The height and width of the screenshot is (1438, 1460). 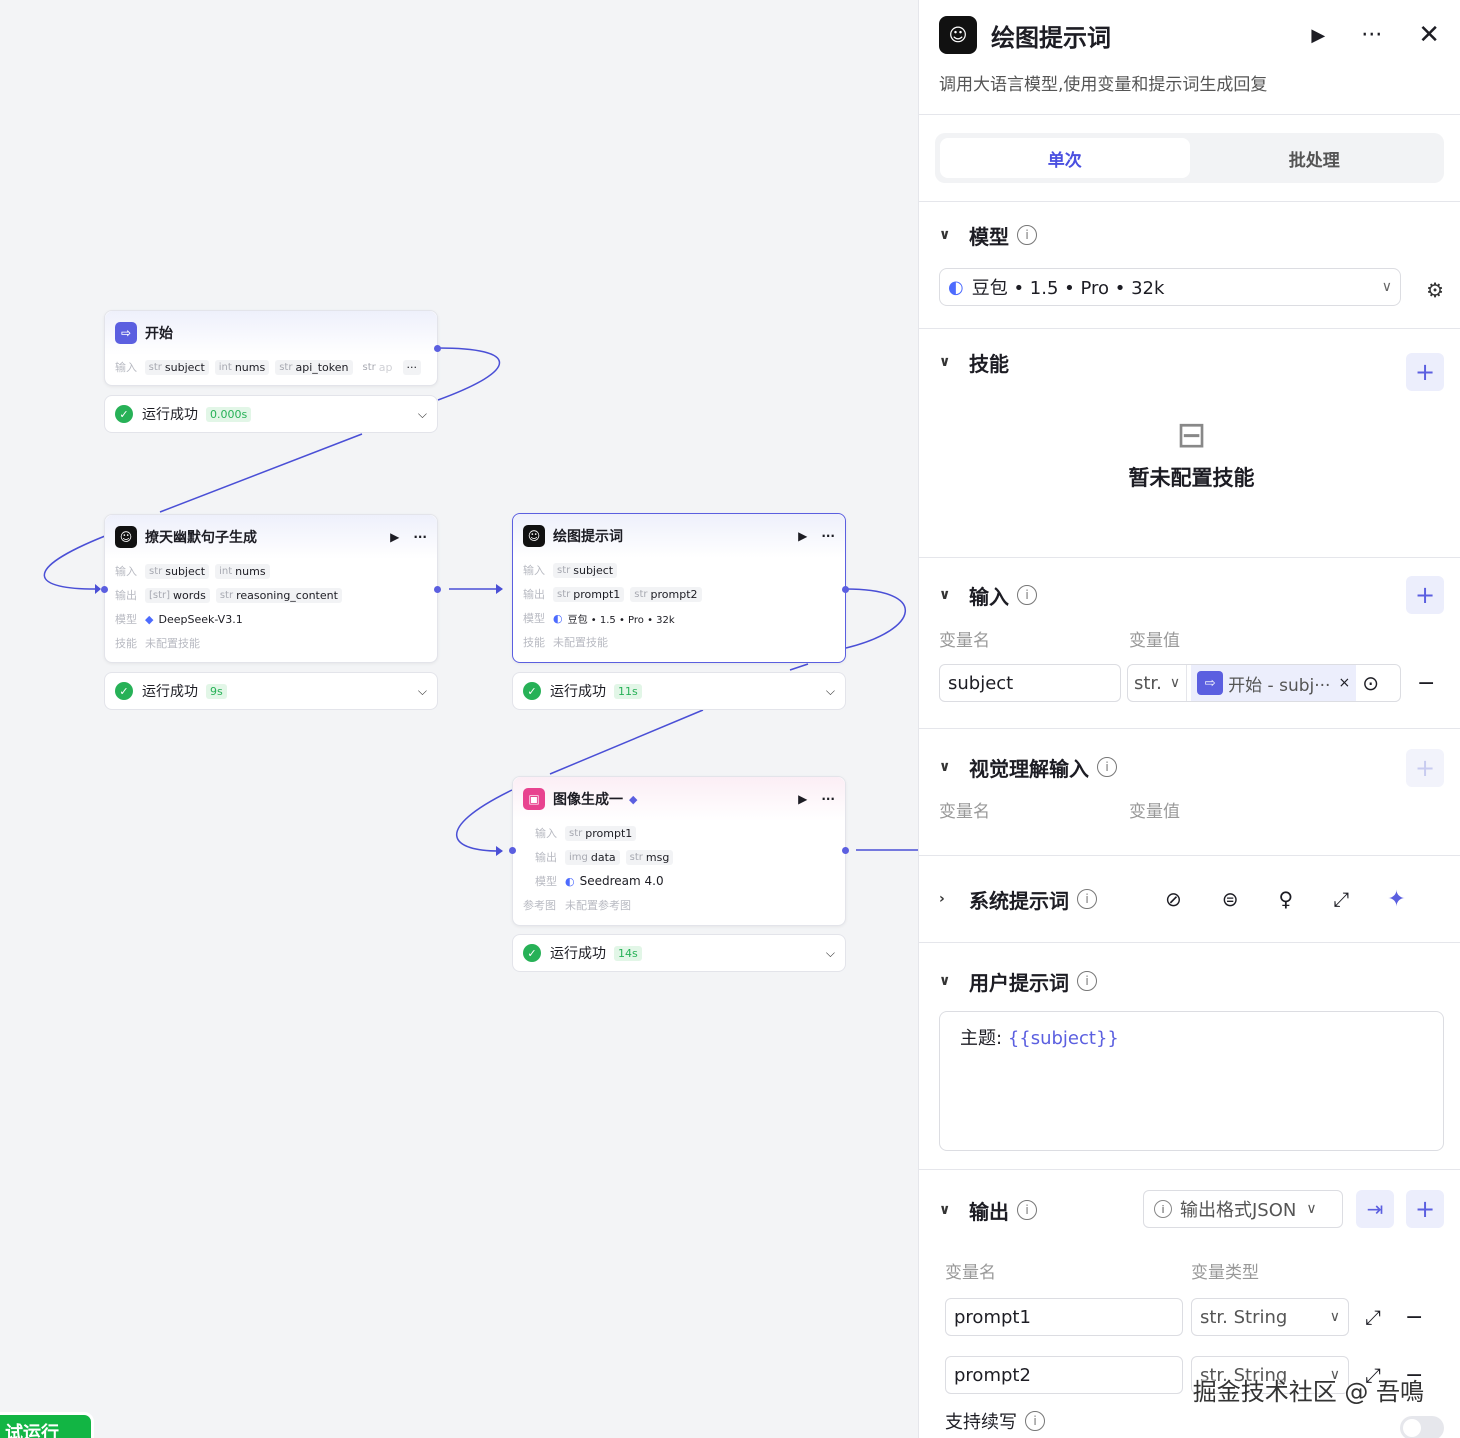 I want to click on var-tag: str subject, so click(x=176, y=367).